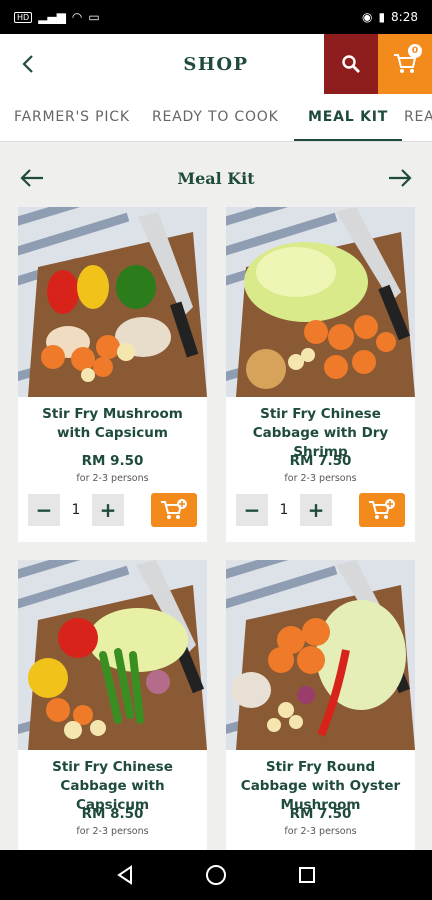 This screenshot has width=432, height=900. I want to click on back-button, so click(28, 64).